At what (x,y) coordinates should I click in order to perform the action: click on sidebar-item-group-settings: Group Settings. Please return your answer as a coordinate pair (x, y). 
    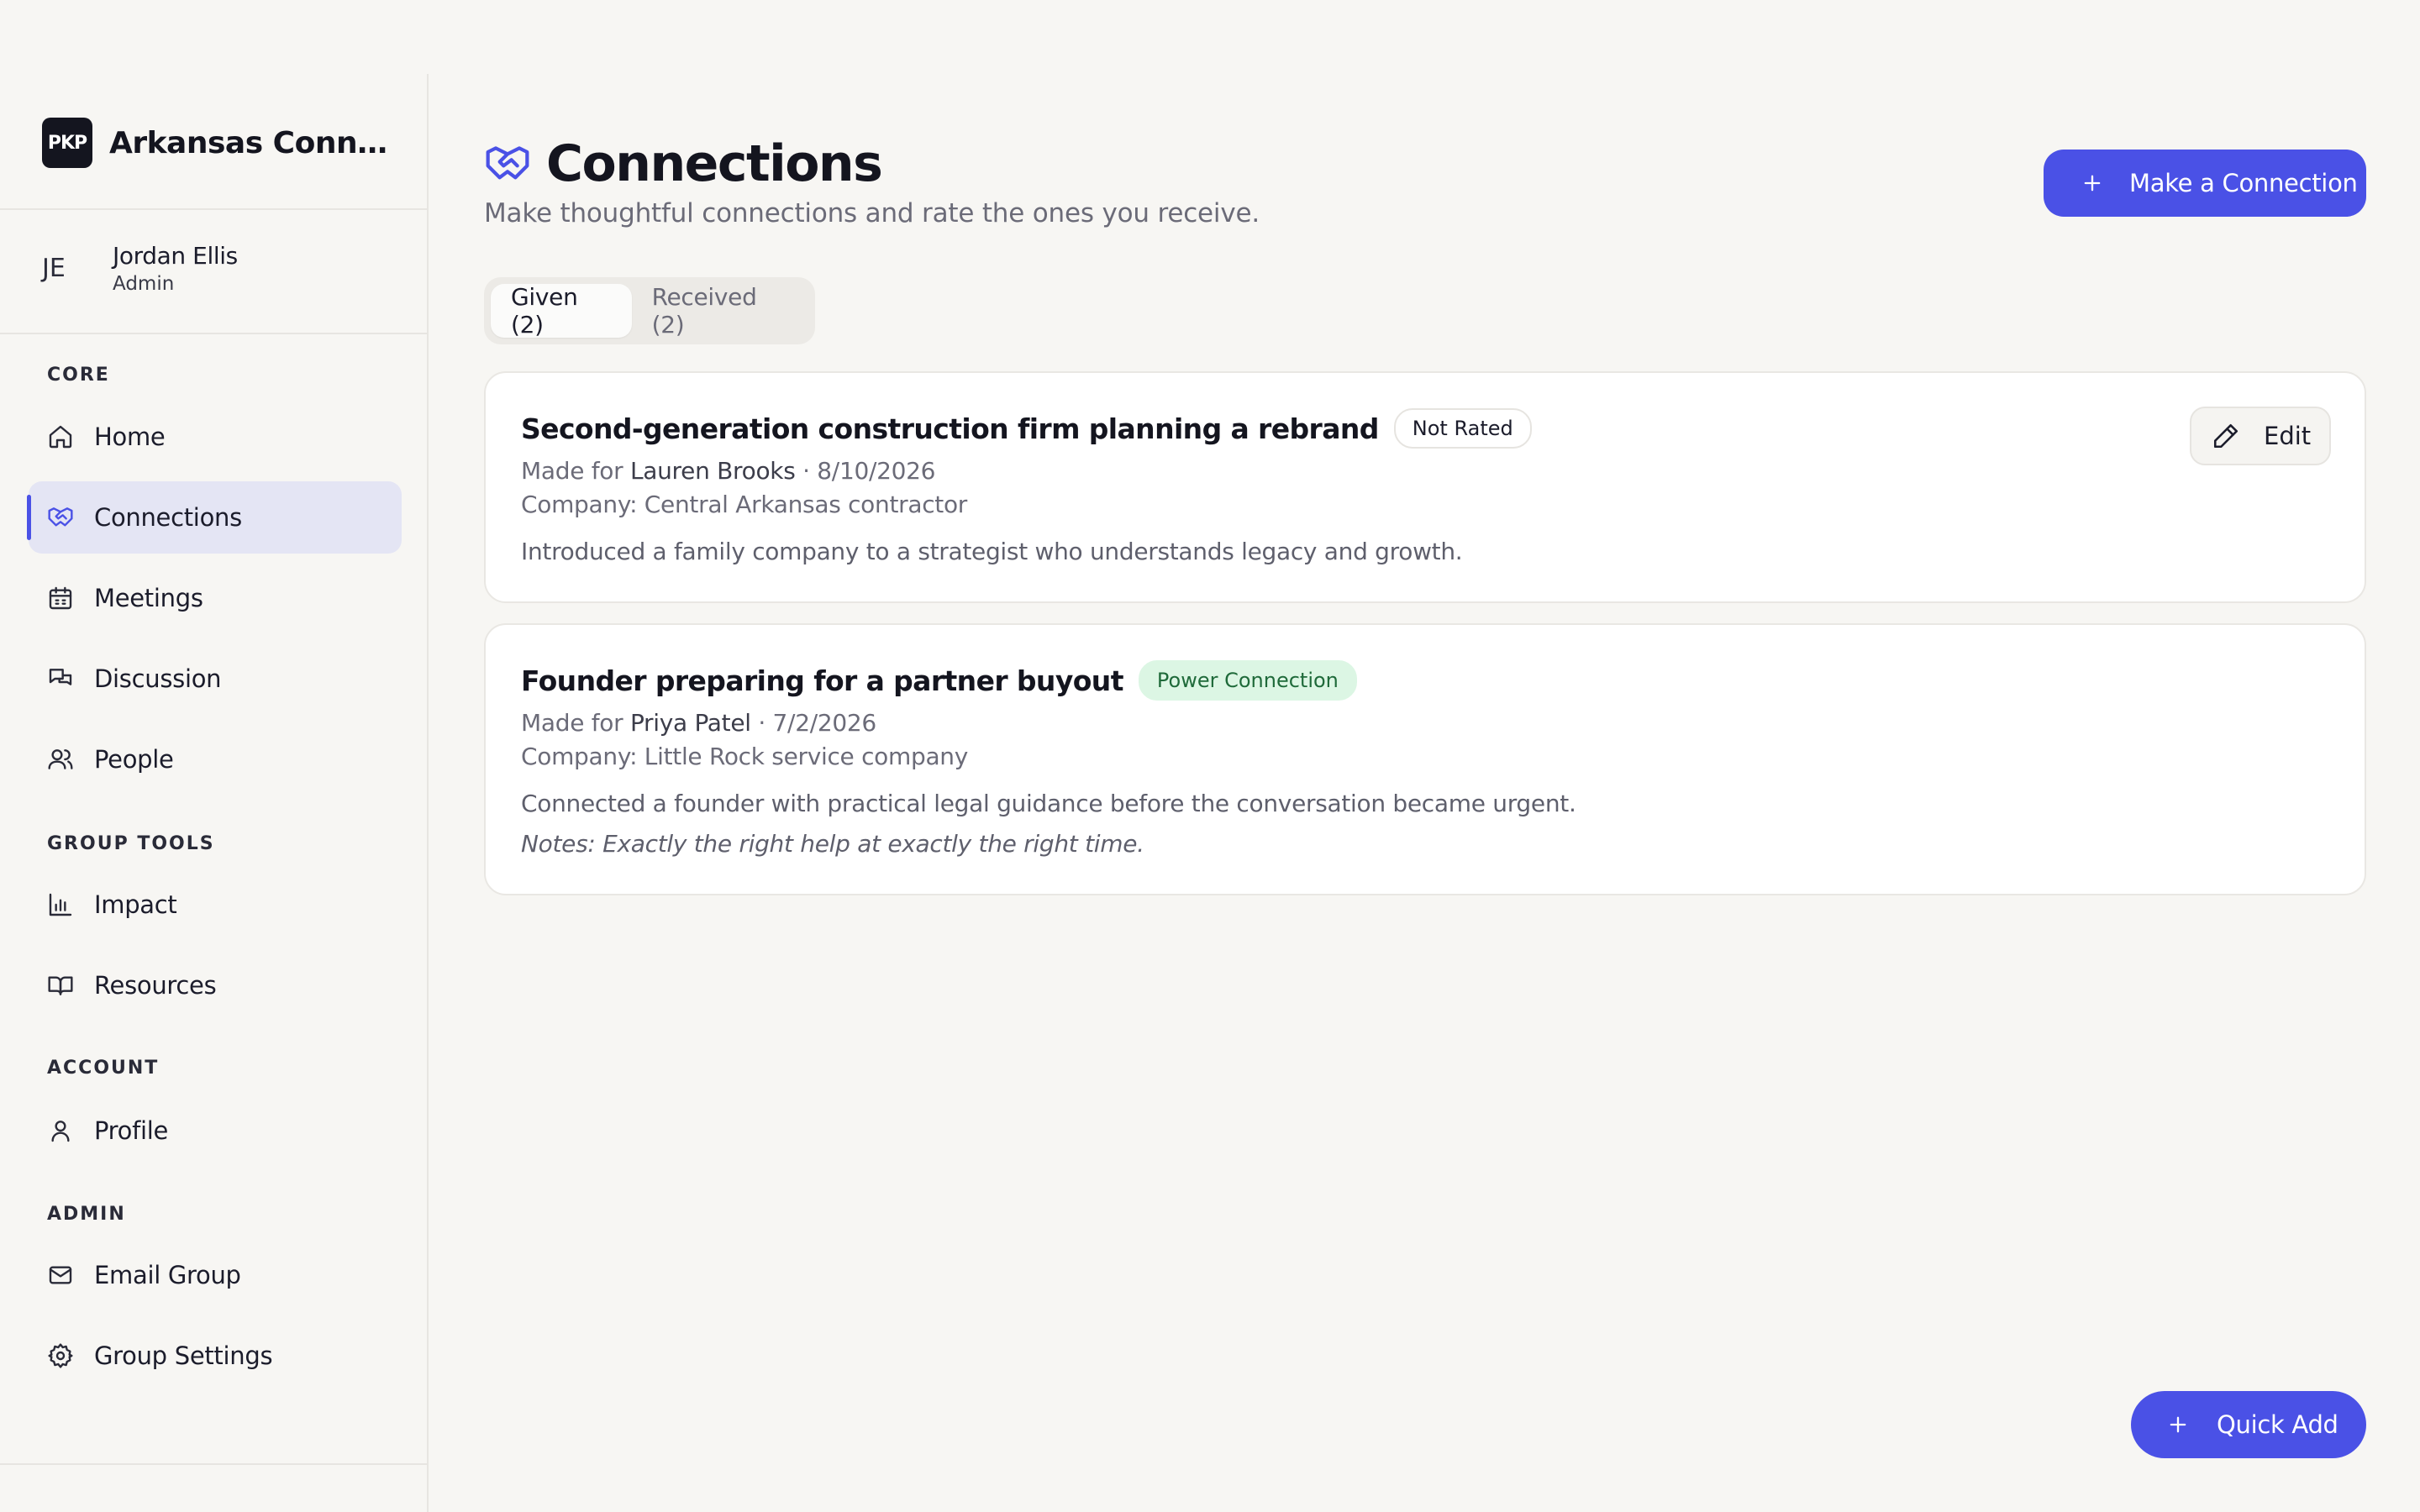
    Looking at the image, I should click on (216, 1356).